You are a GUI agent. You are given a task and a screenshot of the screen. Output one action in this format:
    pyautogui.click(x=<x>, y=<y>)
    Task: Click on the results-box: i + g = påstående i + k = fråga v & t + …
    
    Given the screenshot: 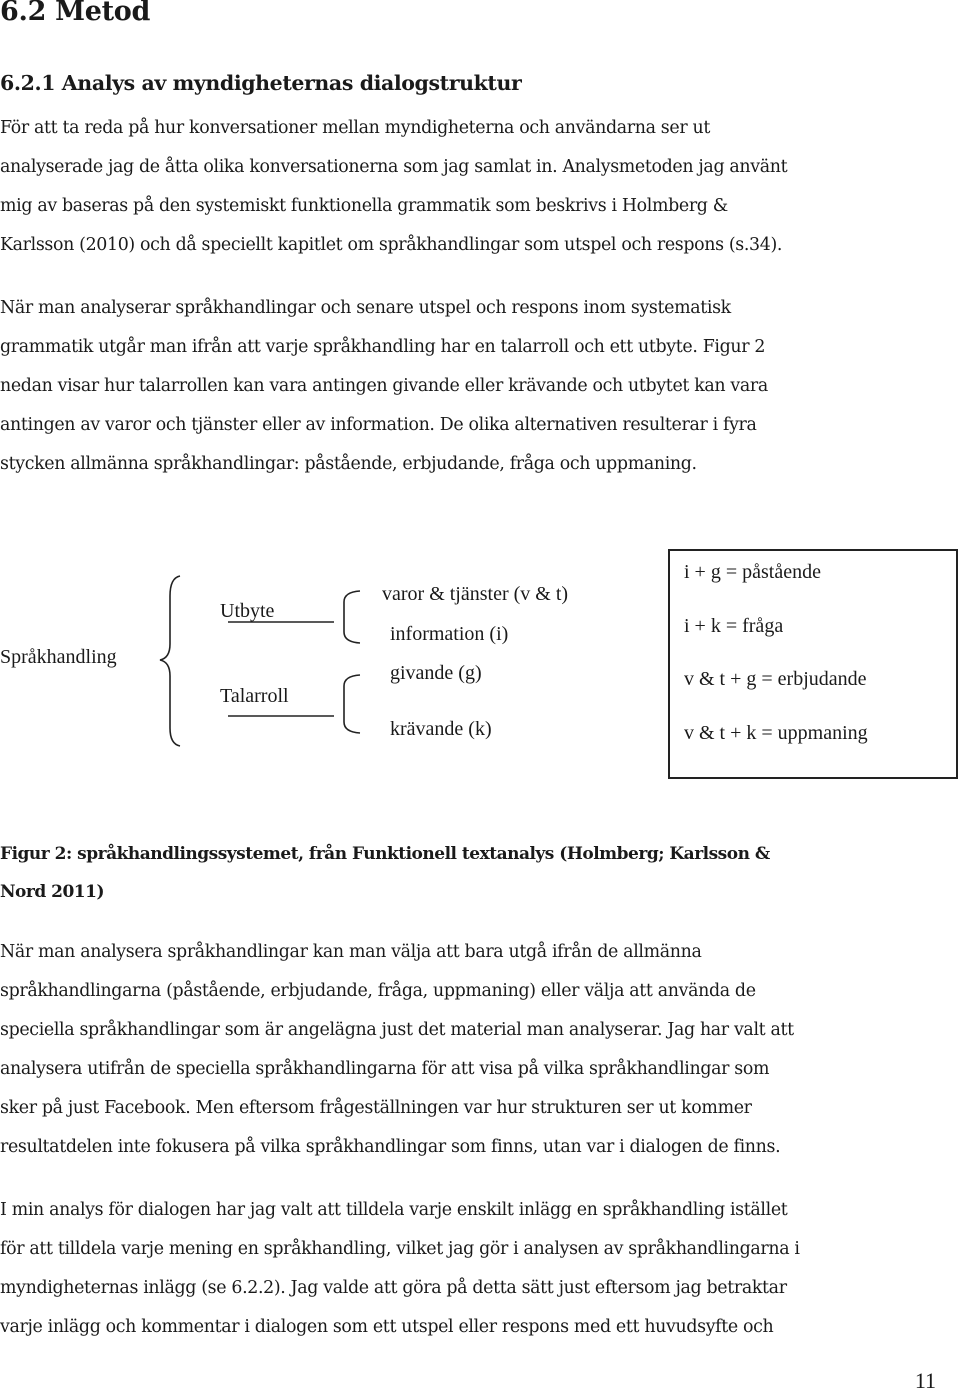 What is the action you would take?
    pyautogui.click(x=813, y=664)
    